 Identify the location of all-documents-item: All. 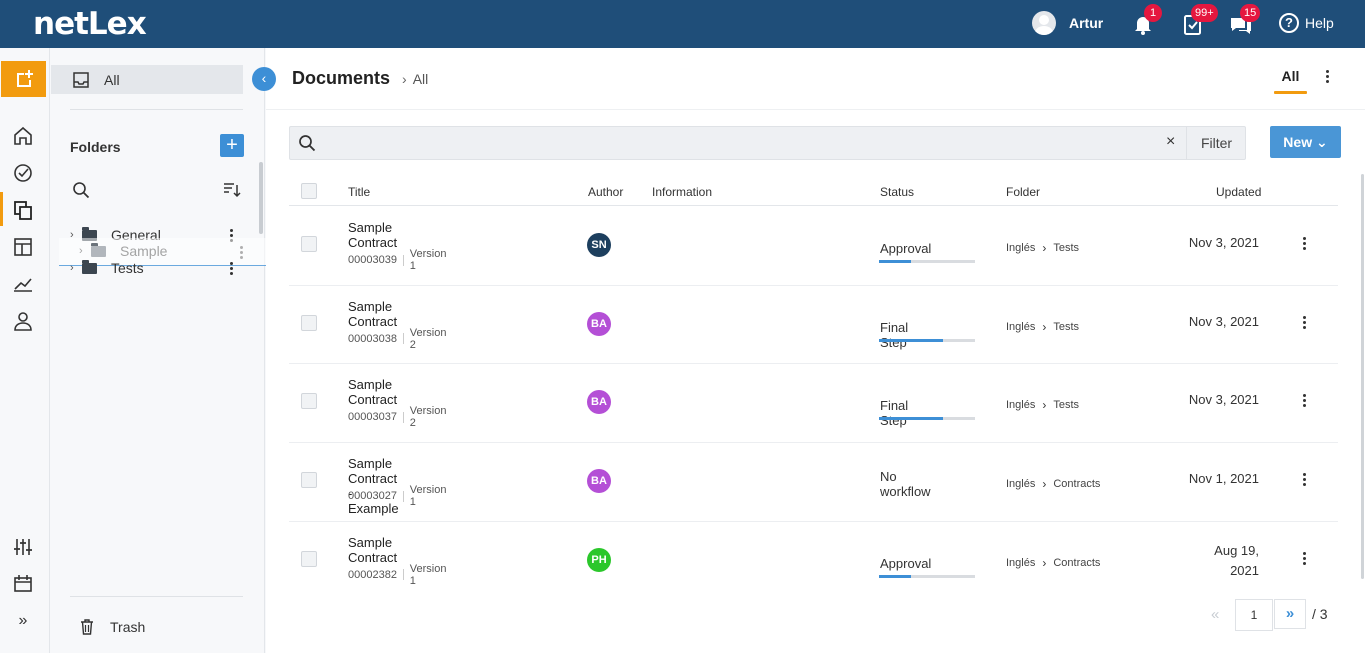
(147, 79).